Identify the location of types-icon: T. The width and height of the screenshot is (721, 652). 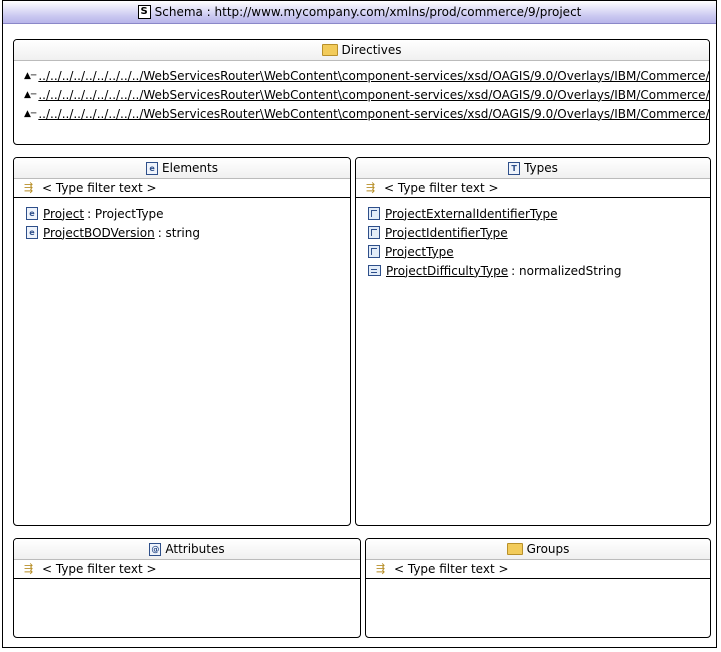
(514, 168).